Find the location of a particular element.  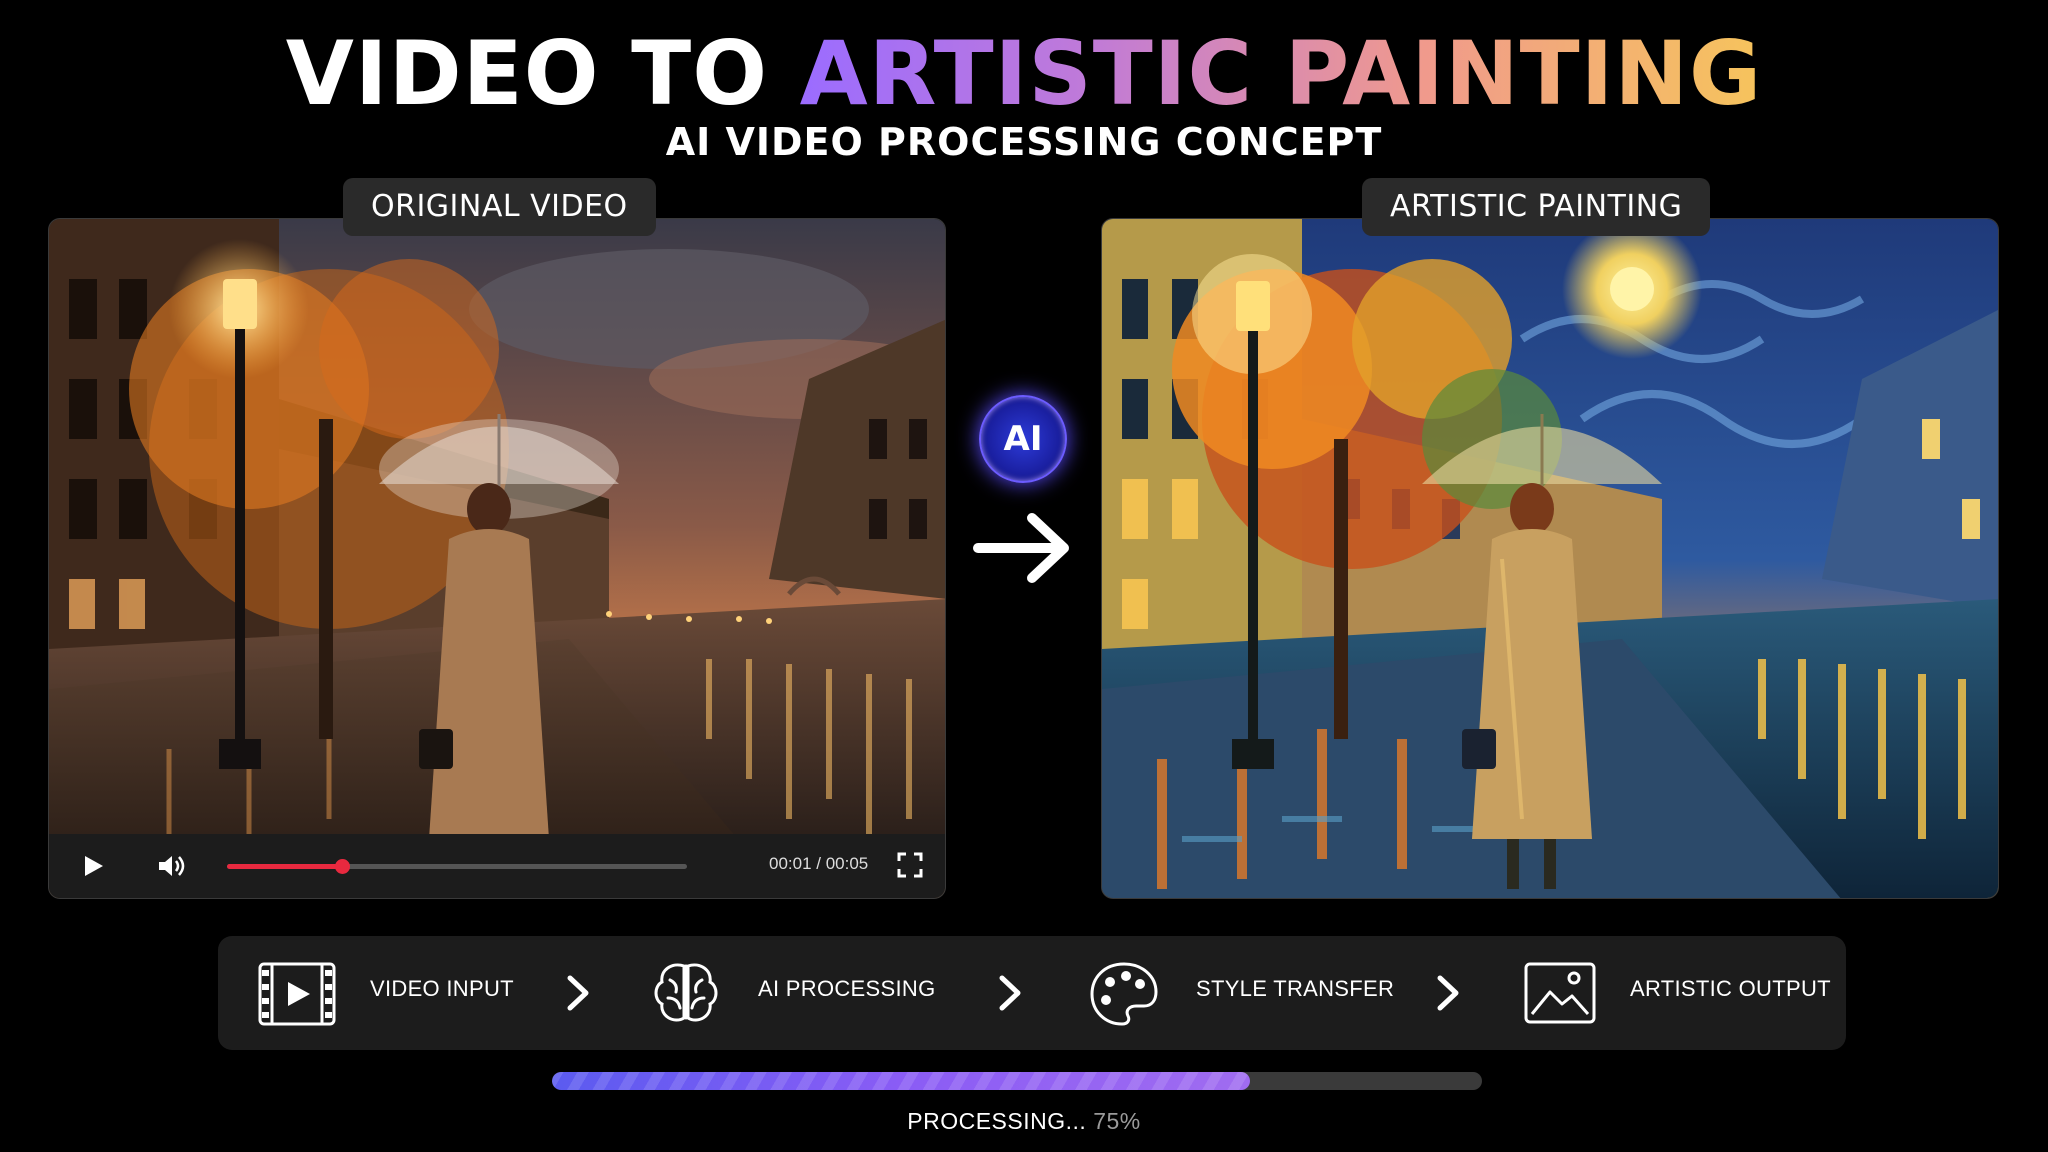

brain-icon is located at coordinates (686, 992).